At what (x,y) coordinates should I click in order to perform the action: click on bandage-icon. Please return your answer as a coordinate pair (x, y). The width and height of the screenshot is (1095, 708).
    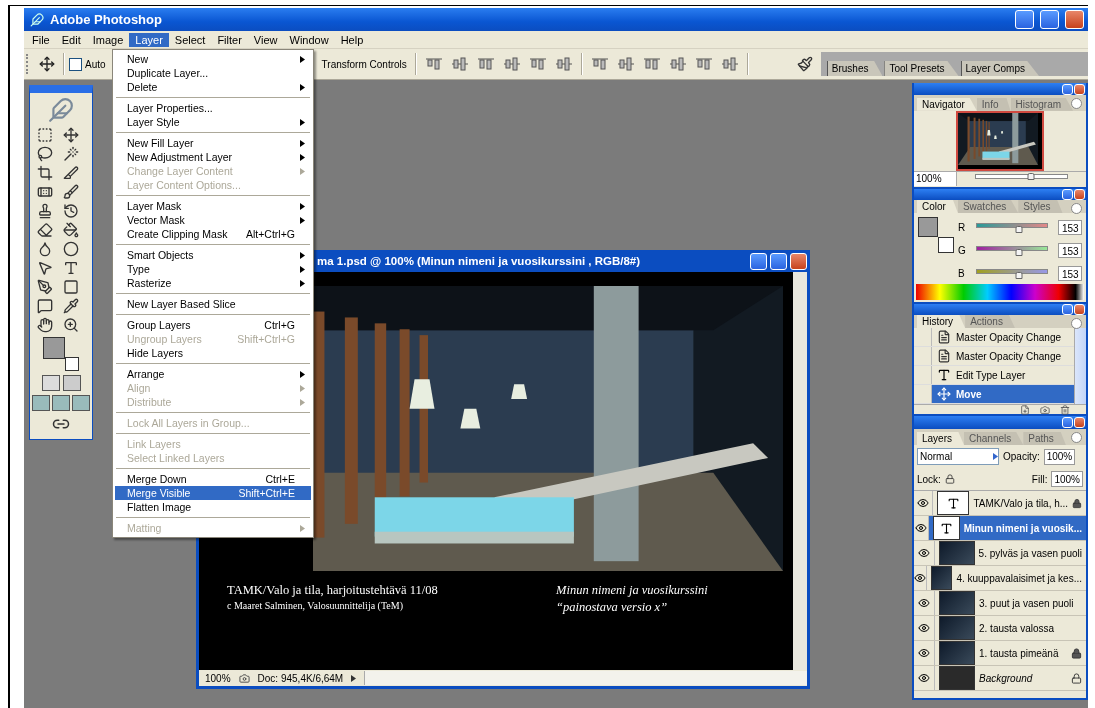
    Looking at the image, I should click on (45, 192).